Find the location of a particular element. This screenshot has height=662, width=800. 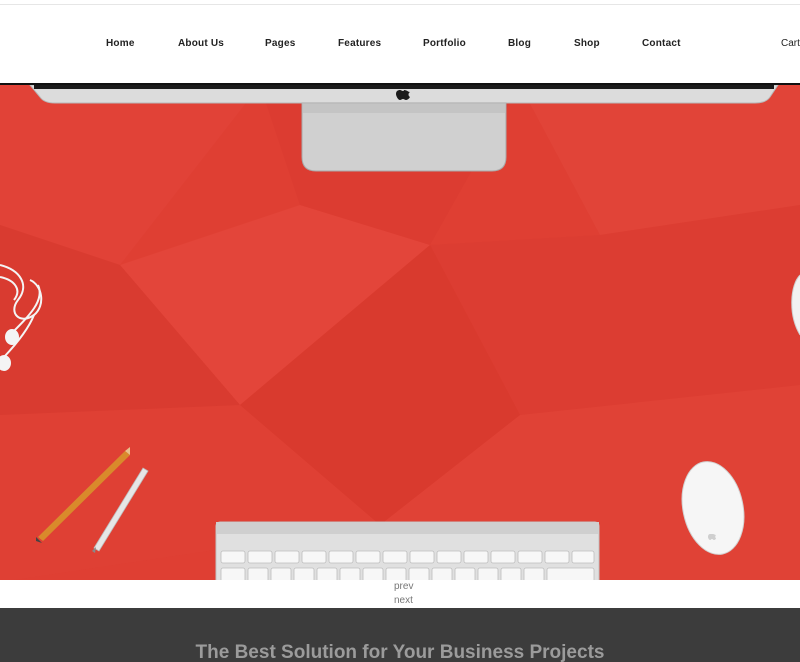

slider-nav: prev next is located at coordinates (400, 594).